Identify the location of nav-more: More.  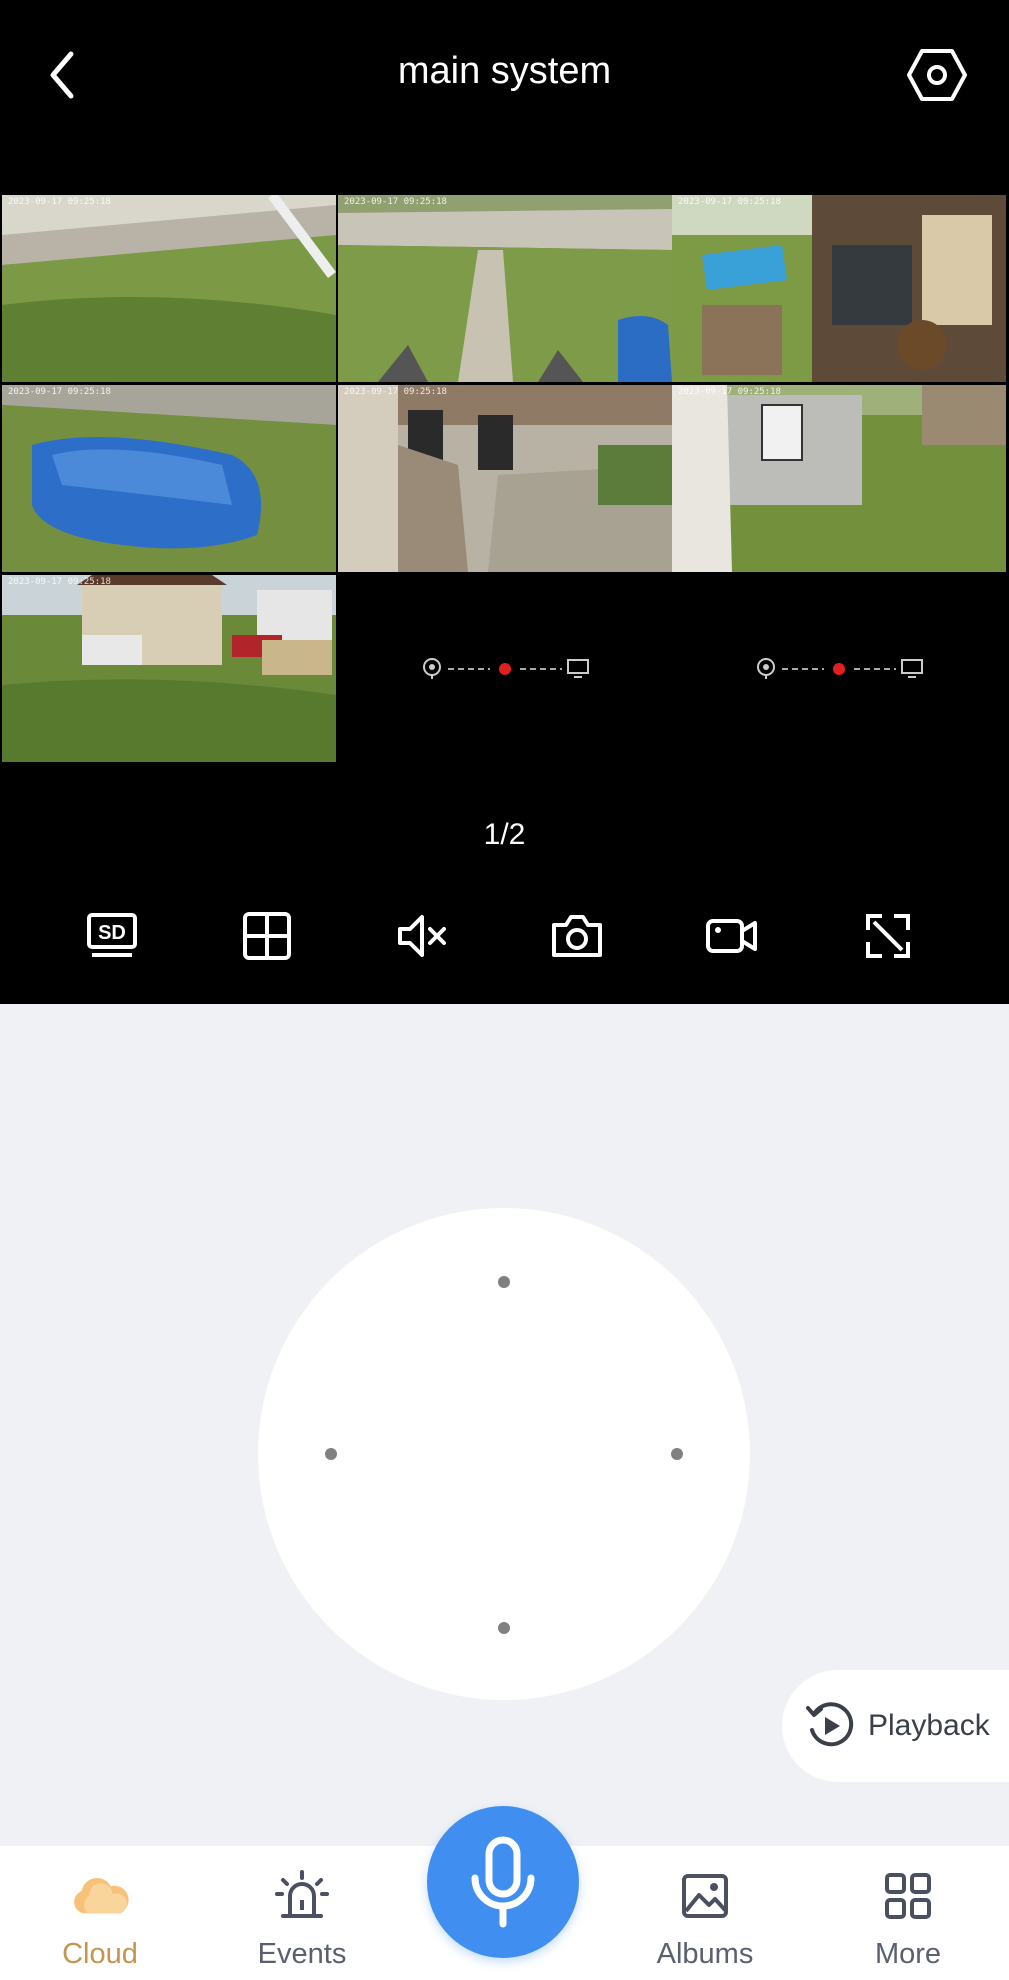
(908, 1913).